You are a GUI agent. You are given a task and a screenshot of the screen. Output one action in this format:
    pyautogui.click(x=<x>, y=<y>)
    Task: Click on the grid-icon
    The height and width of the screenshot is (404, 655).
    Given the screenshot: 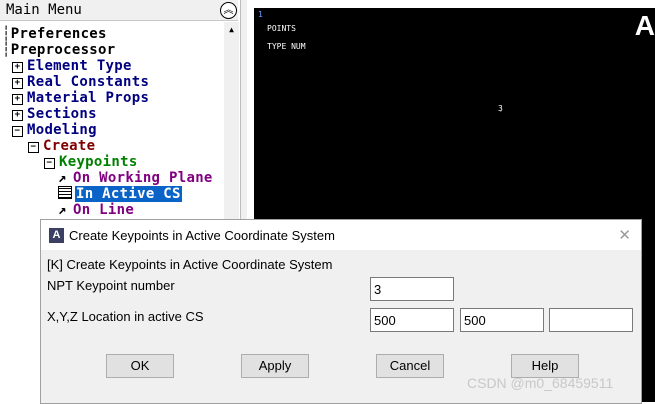 What is the action you would take?
    pyautogui.click(x=65, y=192)
    